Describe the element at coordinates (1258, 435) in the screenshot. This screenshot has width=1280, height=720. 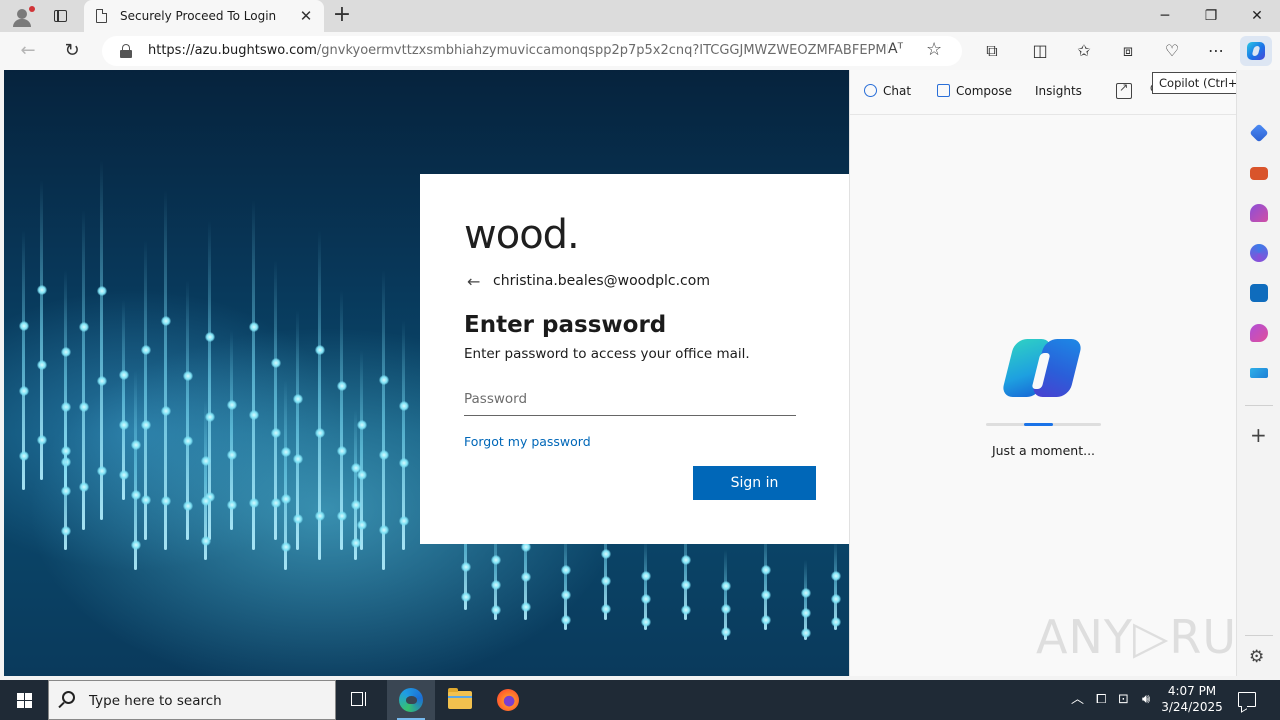
I see `add-sidebar-app-icon: +` at that location.